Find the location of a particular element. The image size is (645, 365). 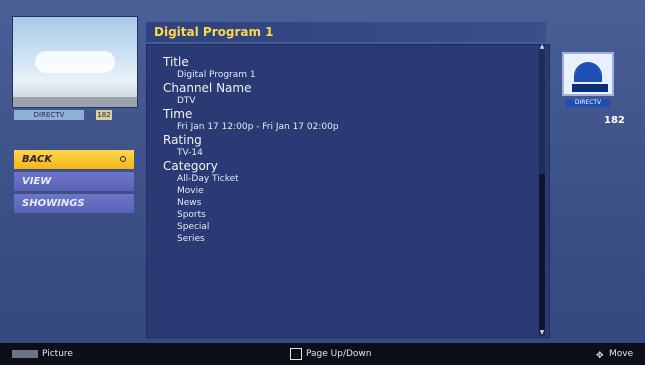

picture-button-icon is located at coordinates (25, 353).